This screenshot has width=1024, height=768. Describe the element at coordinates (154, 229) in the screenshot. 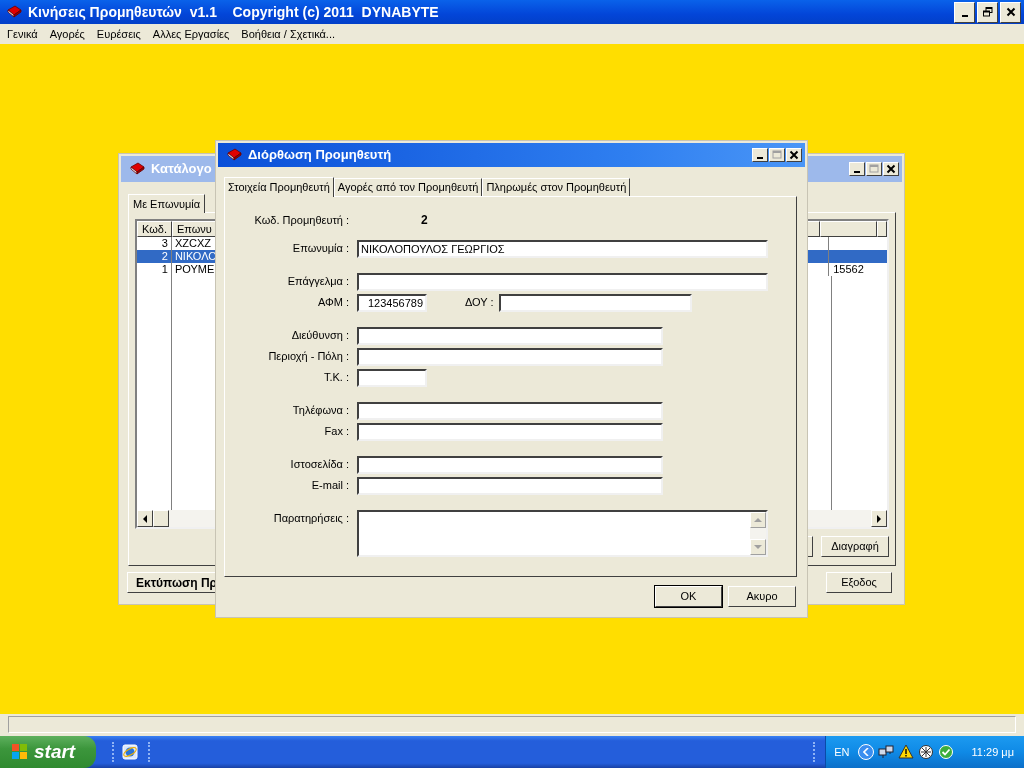

I see `column-header: Κωδ.` at that location.